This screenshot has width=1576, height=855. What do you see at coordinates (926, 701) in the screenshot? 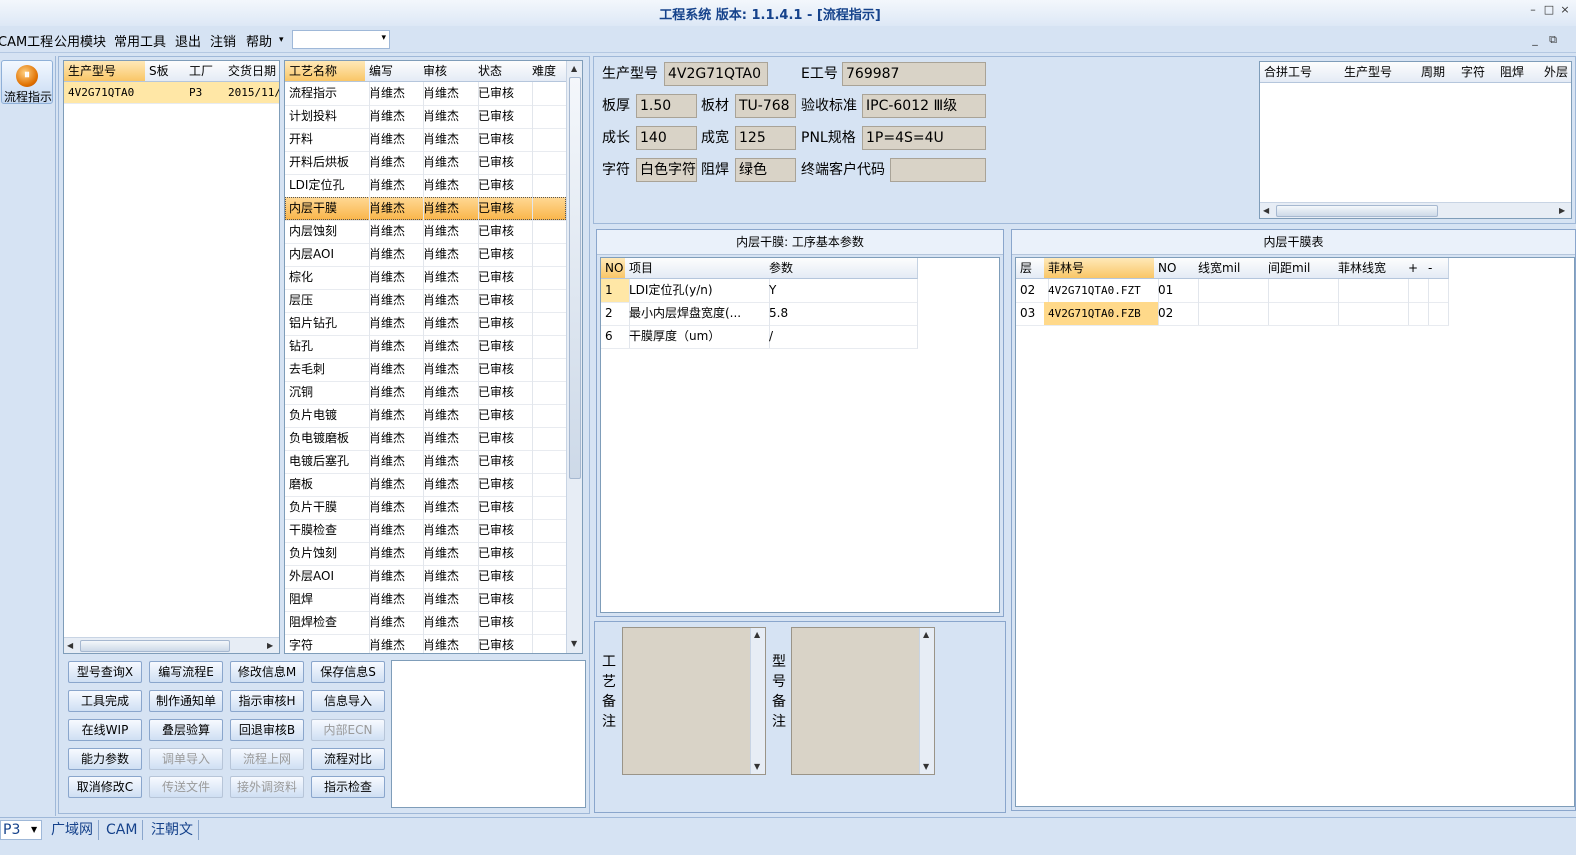
I see `model-note-scrollbar: ▲ ▼` at bounding box center [926, 701].